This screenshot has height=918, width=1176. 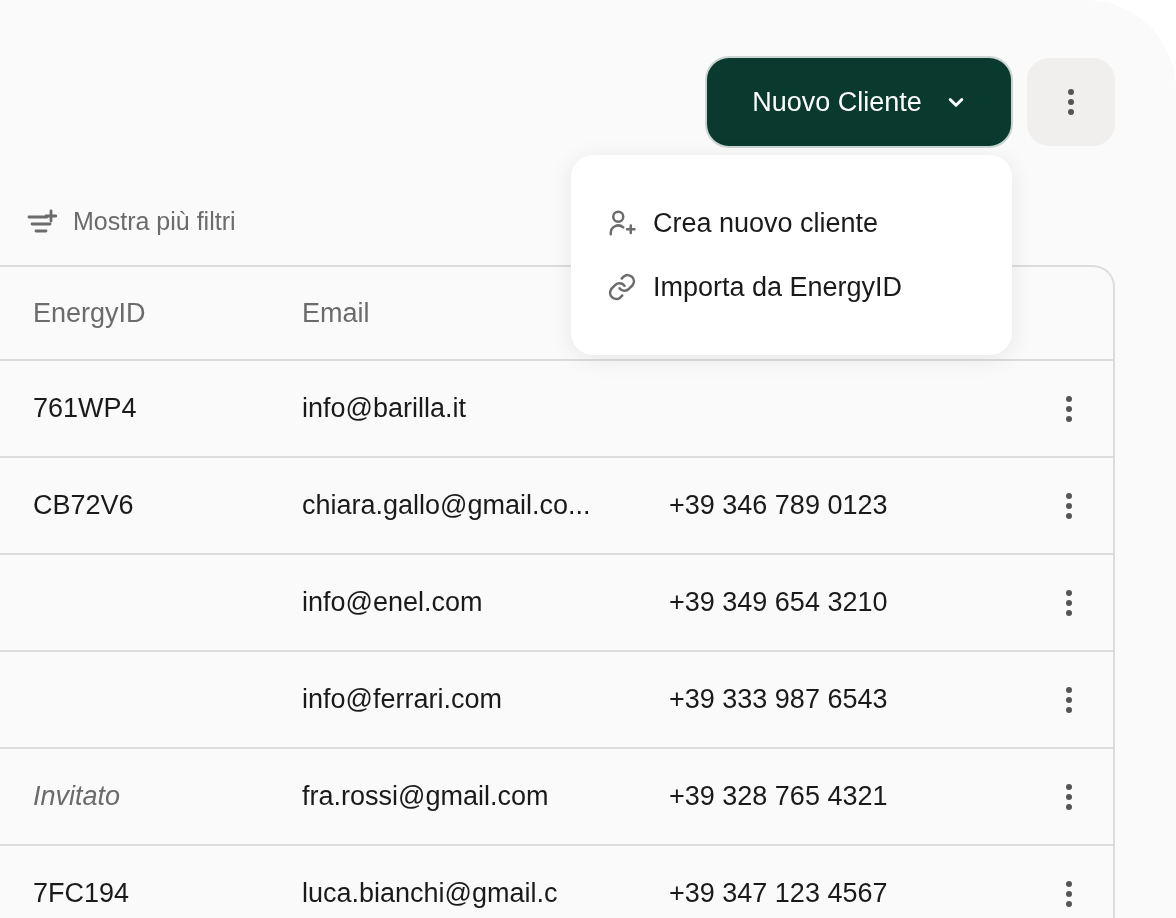 What do you see at coordinates (77, 796) in the screenshot?
I see `status-text: Invitato` at bounding box center [77, 796].